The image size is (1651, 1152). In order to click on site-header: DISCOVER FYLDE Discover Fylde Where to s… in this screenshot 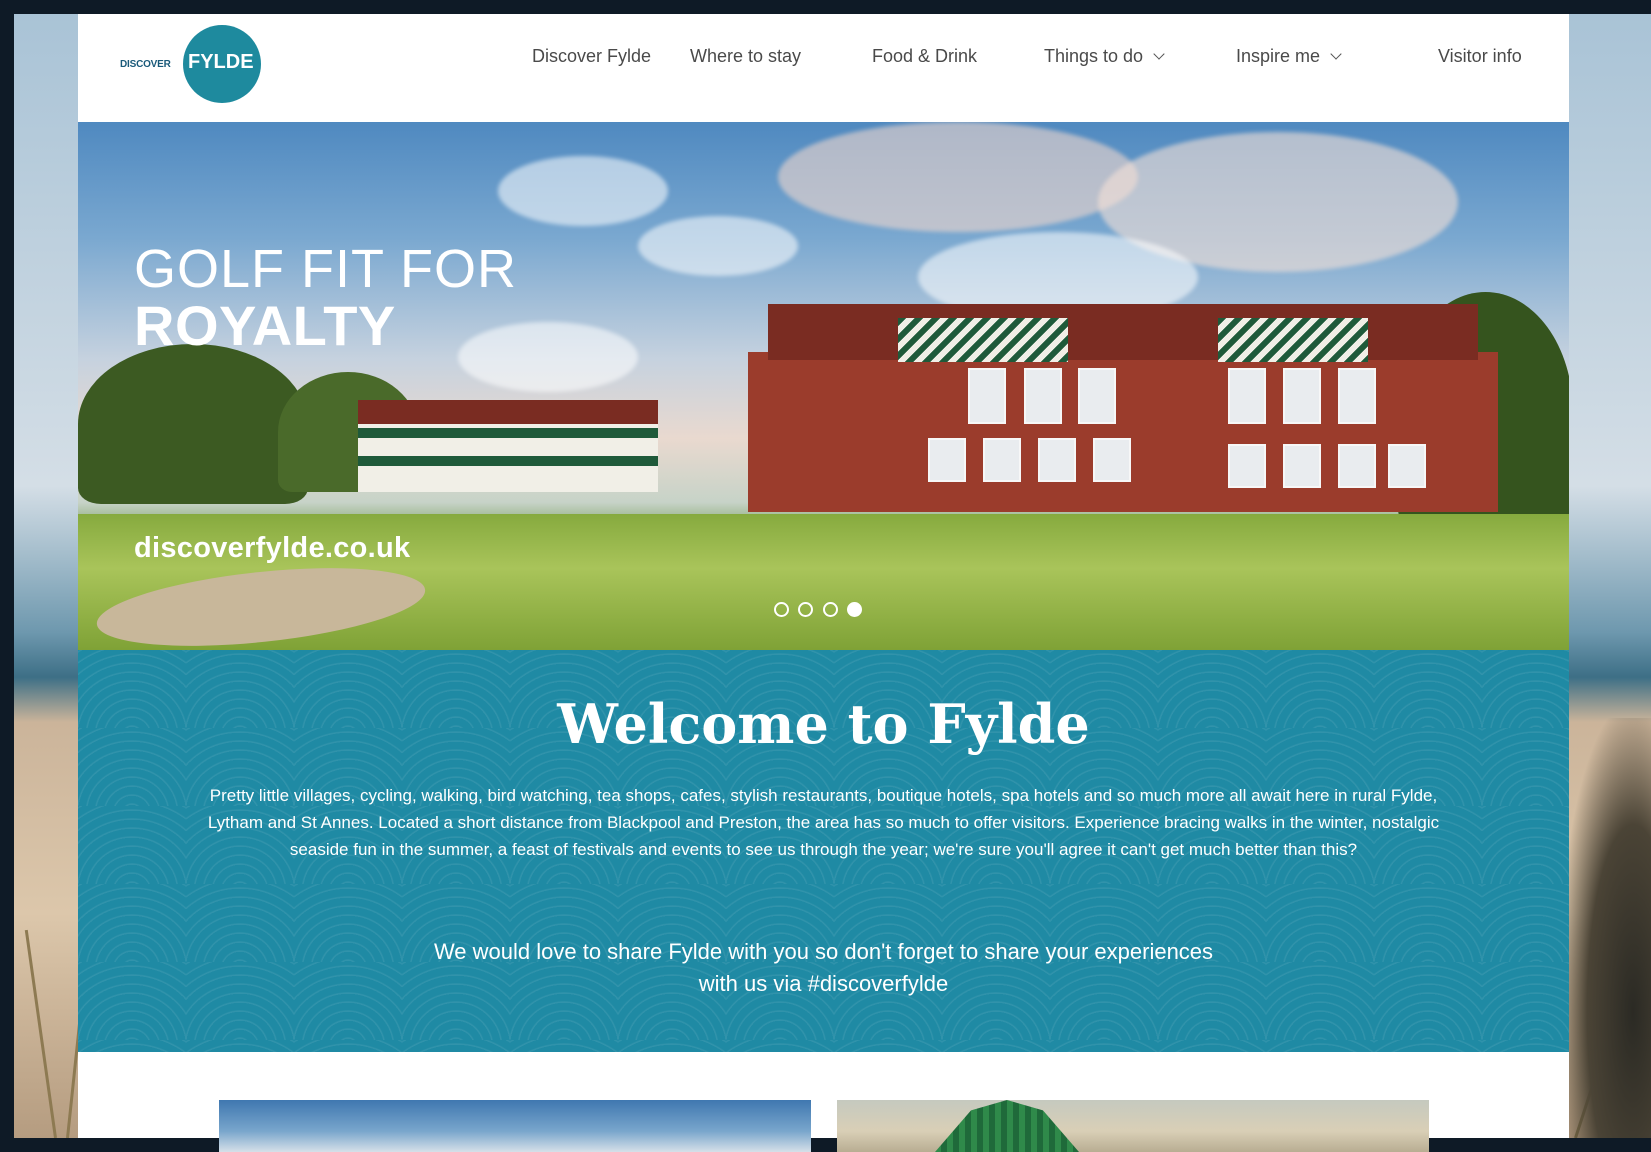, I will do `click(823, 68)`.